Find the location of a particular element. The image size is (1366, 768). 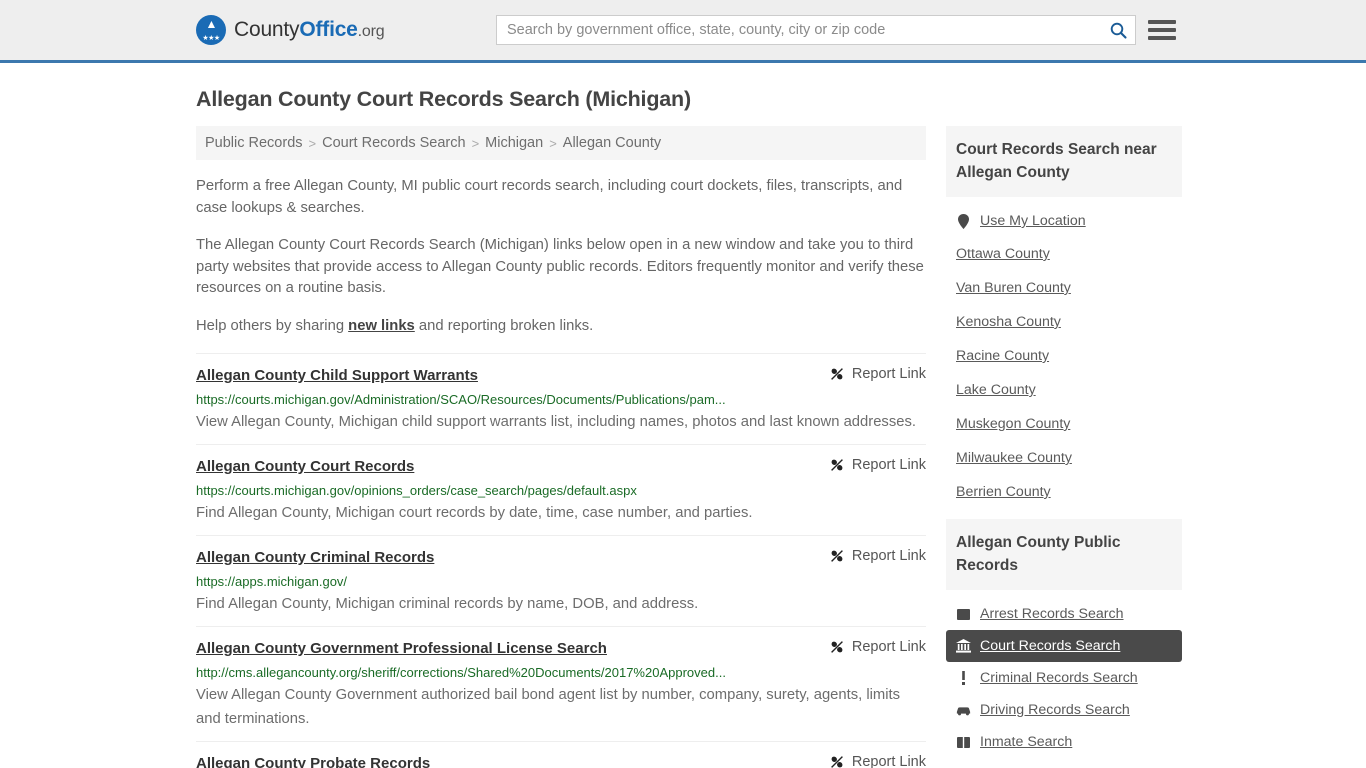

exclamation-icon is located at coordinates (963, 678).